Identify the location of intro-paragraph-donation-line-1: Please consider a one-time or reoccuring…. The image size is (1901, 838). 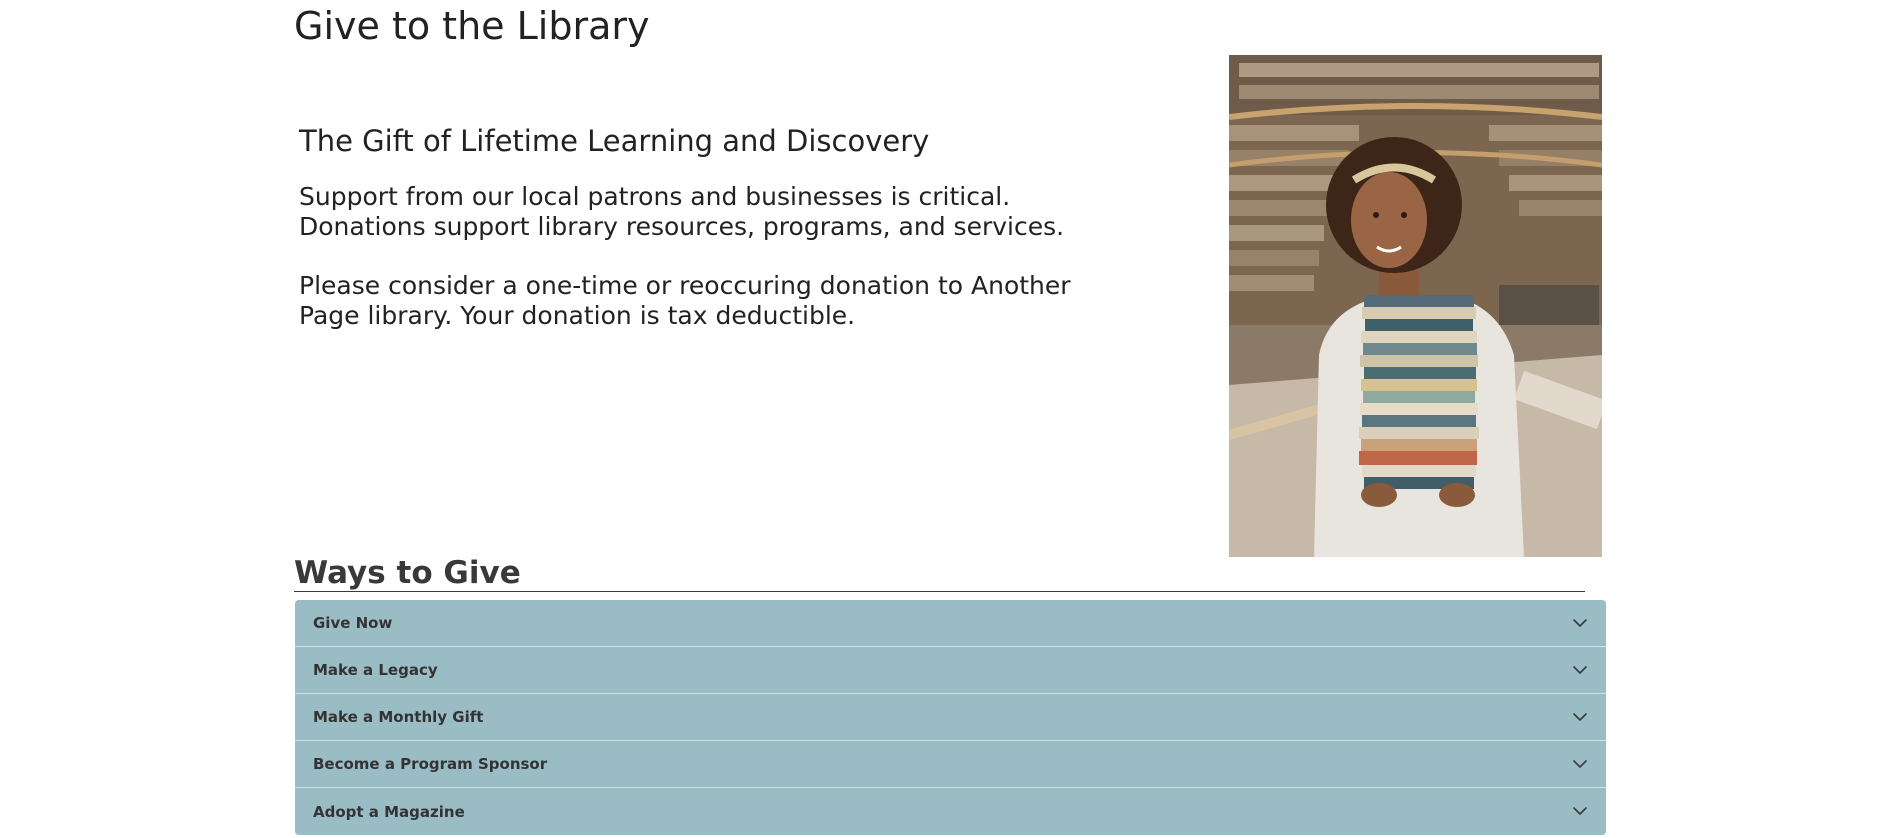
(685, 285).